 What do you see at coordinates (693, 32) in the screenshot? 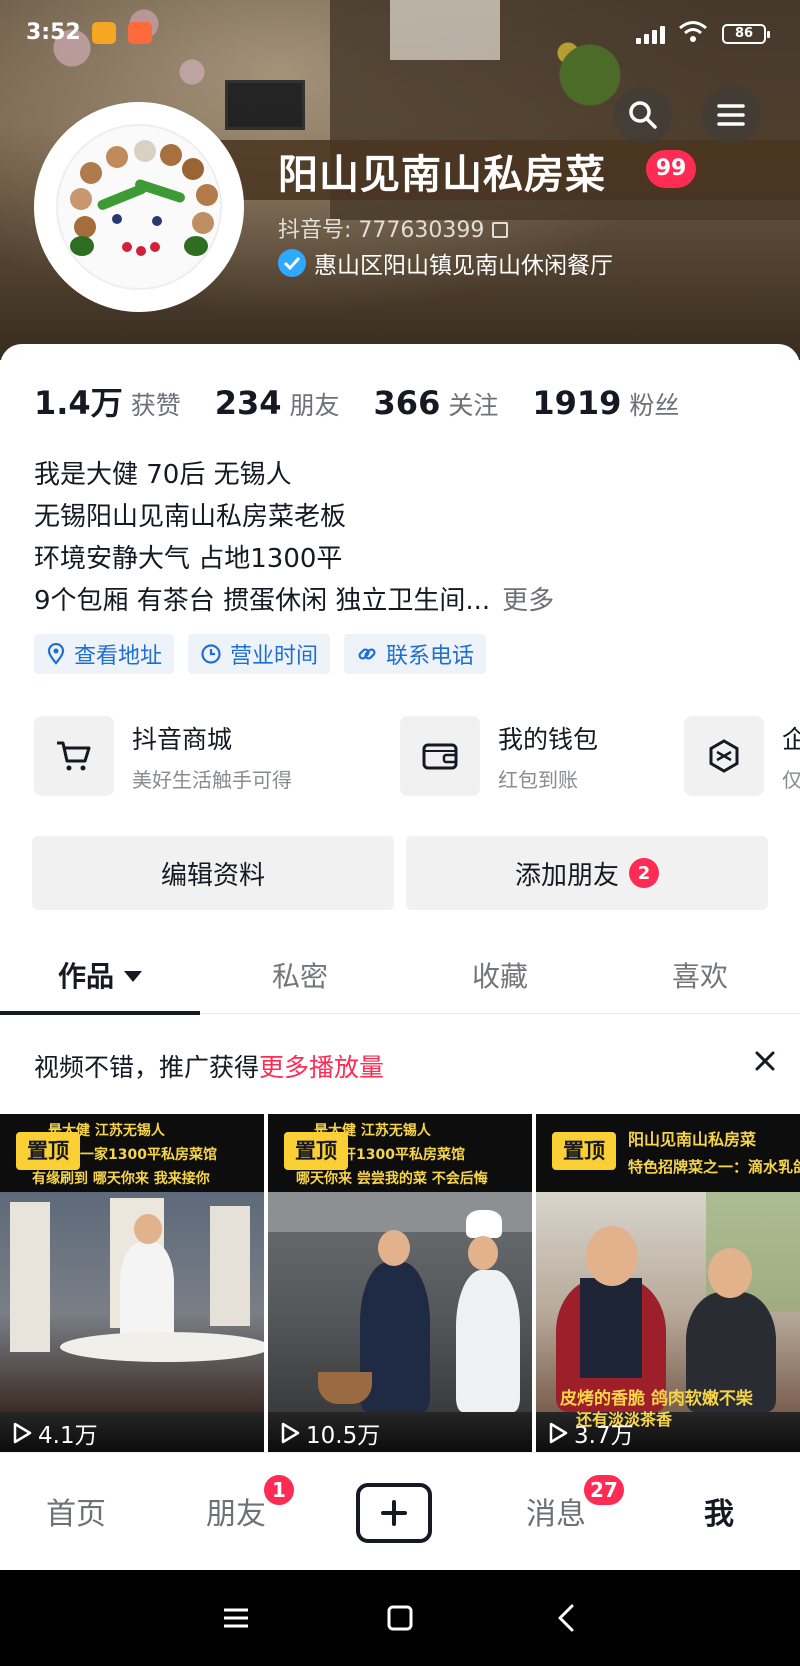
I see `wifi-icon` at bounding box center [693, 32].